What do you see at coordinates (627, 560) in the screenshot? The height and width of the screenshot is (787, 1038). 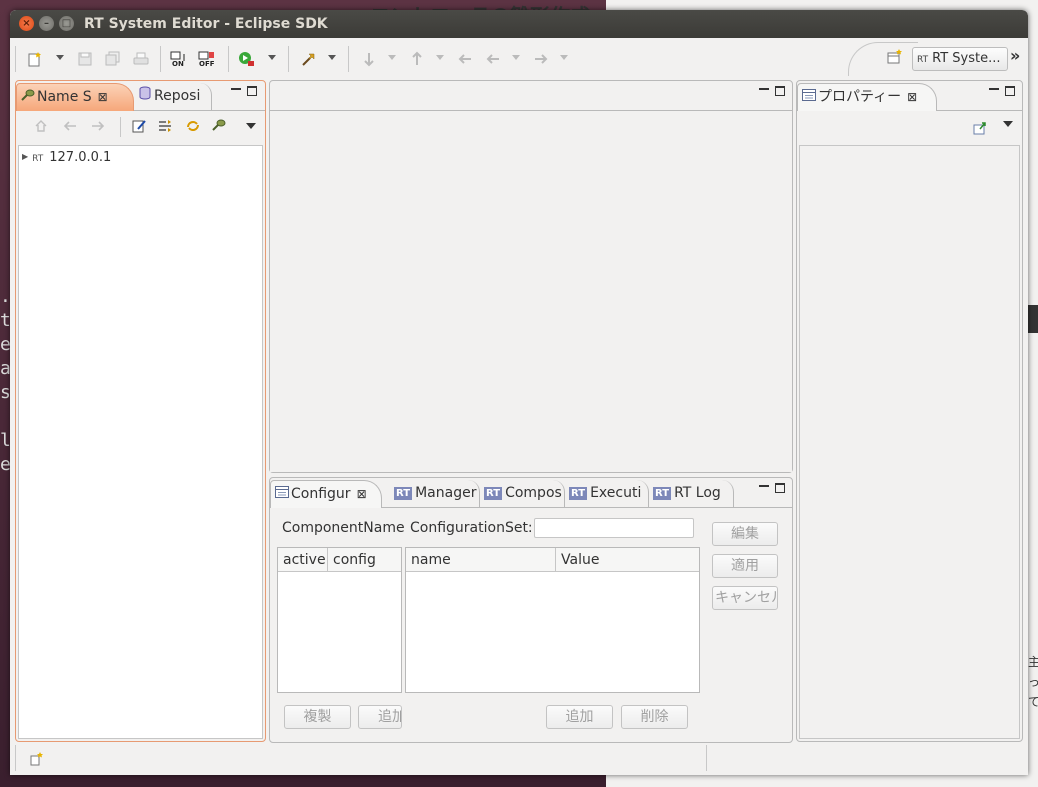 I see `column-header-value: Value` at bounding box center [627, 560].